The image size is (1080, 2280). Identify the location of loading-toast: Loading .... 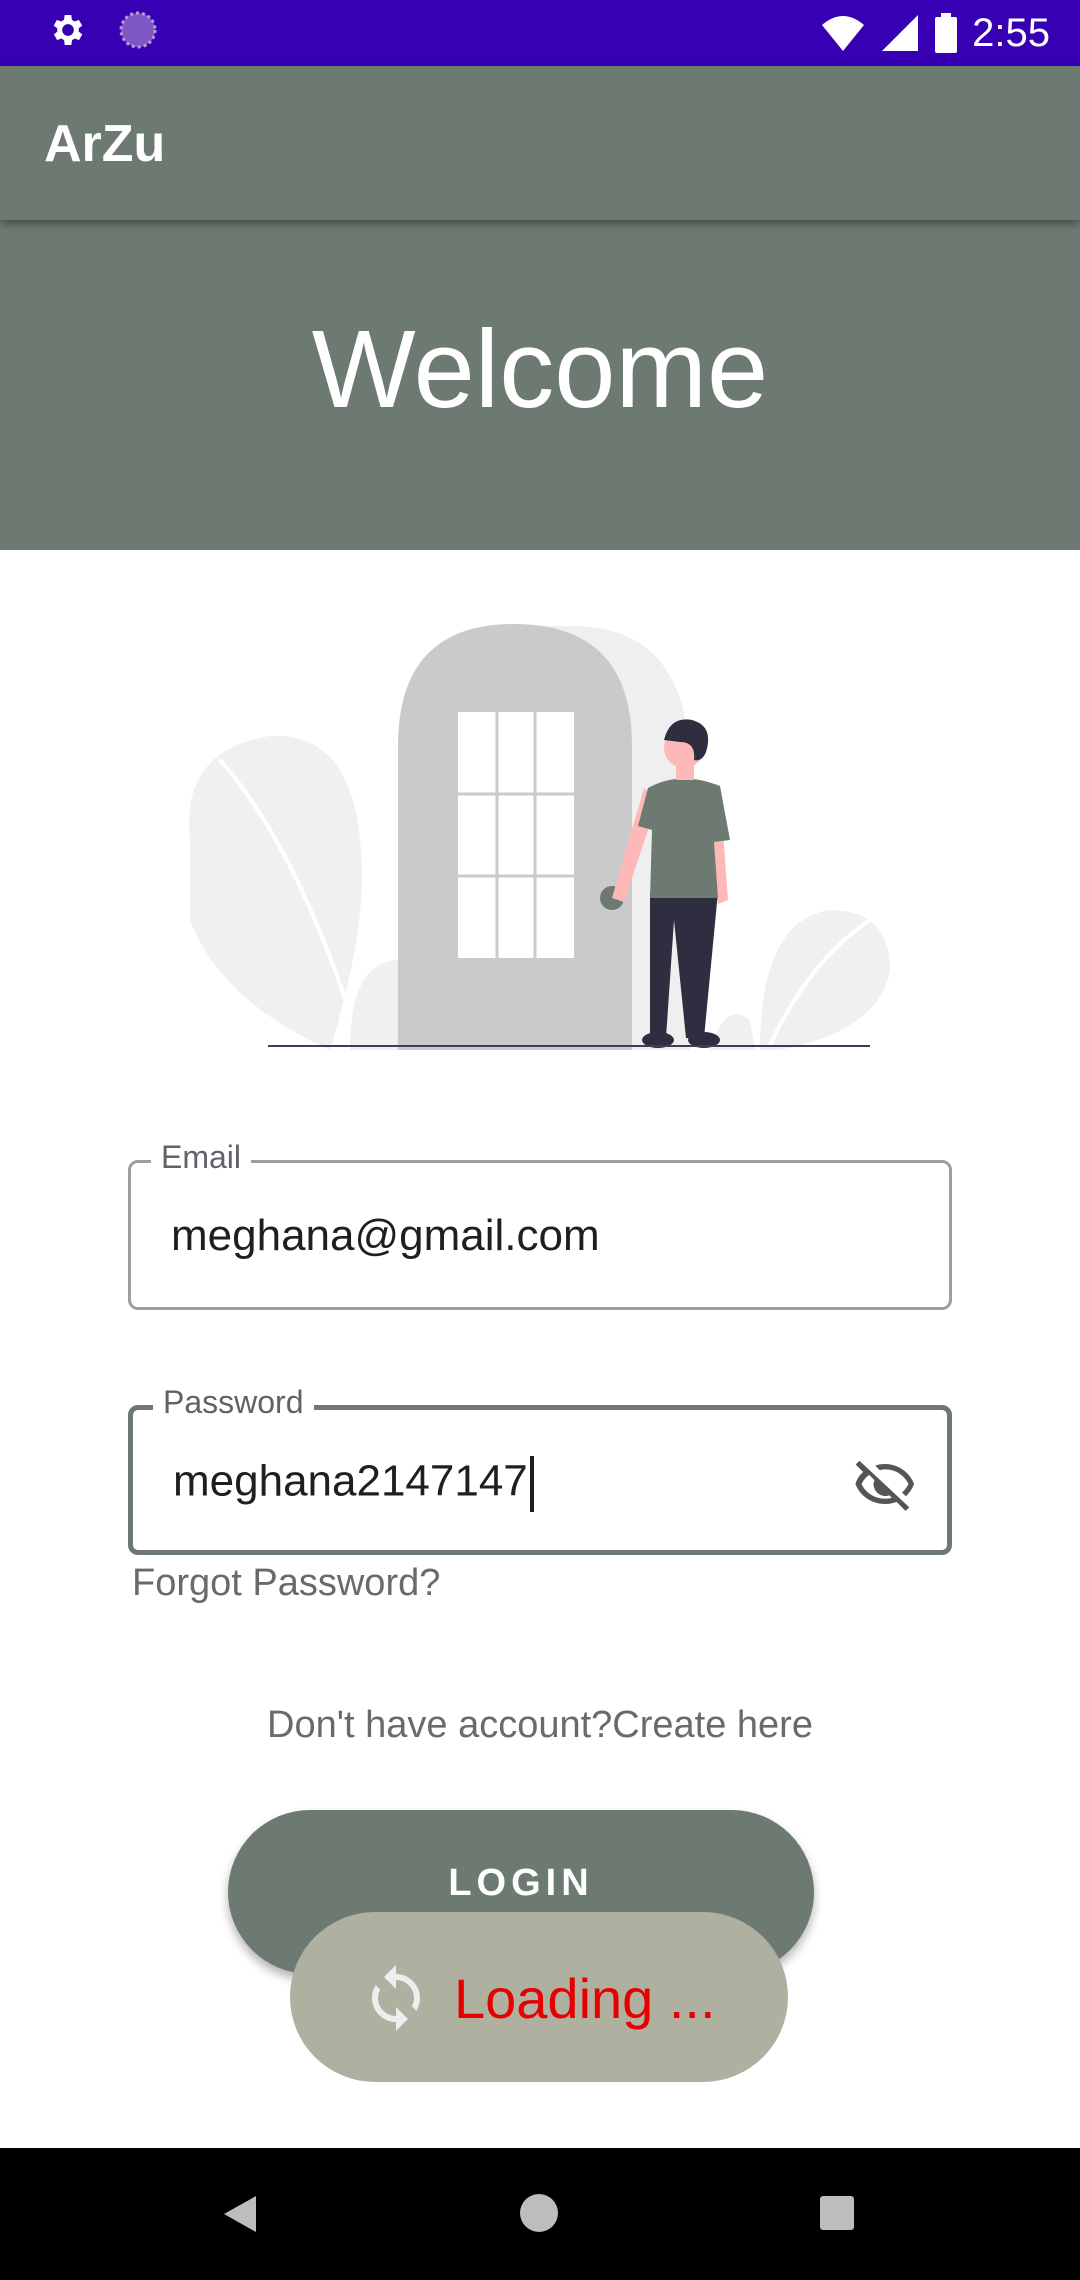
(539, 1997).